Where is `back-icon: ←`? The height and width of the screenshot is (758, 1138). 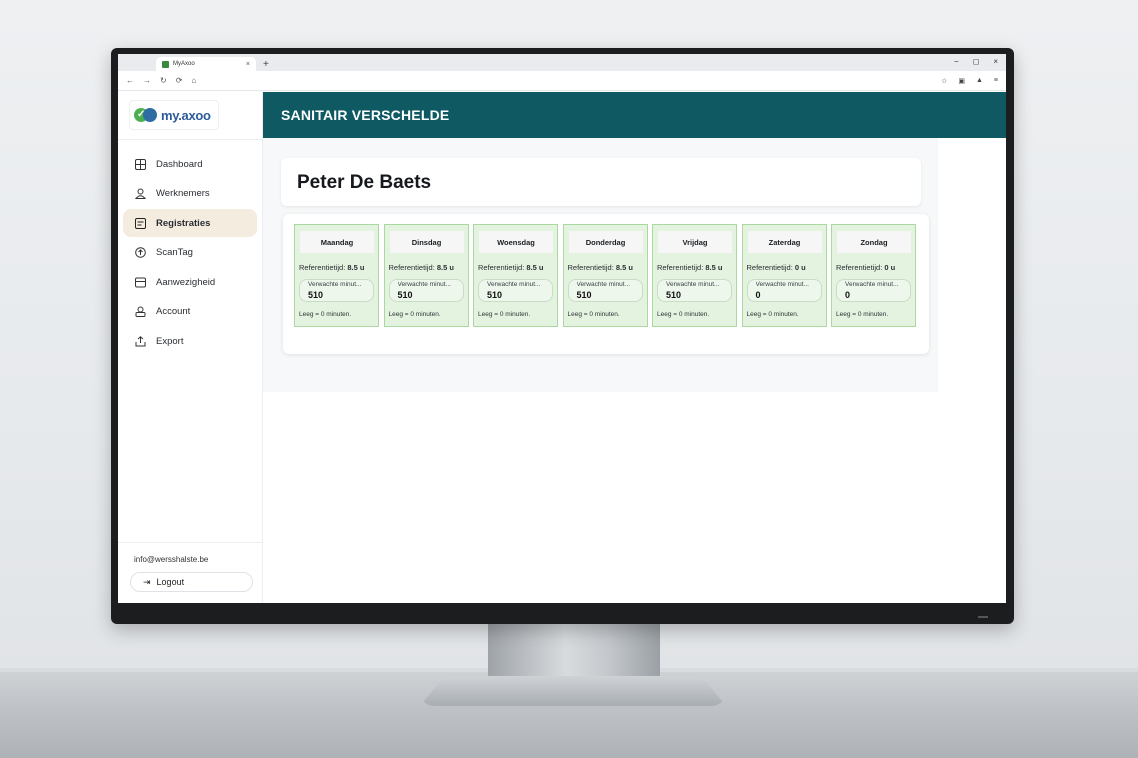 back-icon: ← is located at coordinates (130, 80).